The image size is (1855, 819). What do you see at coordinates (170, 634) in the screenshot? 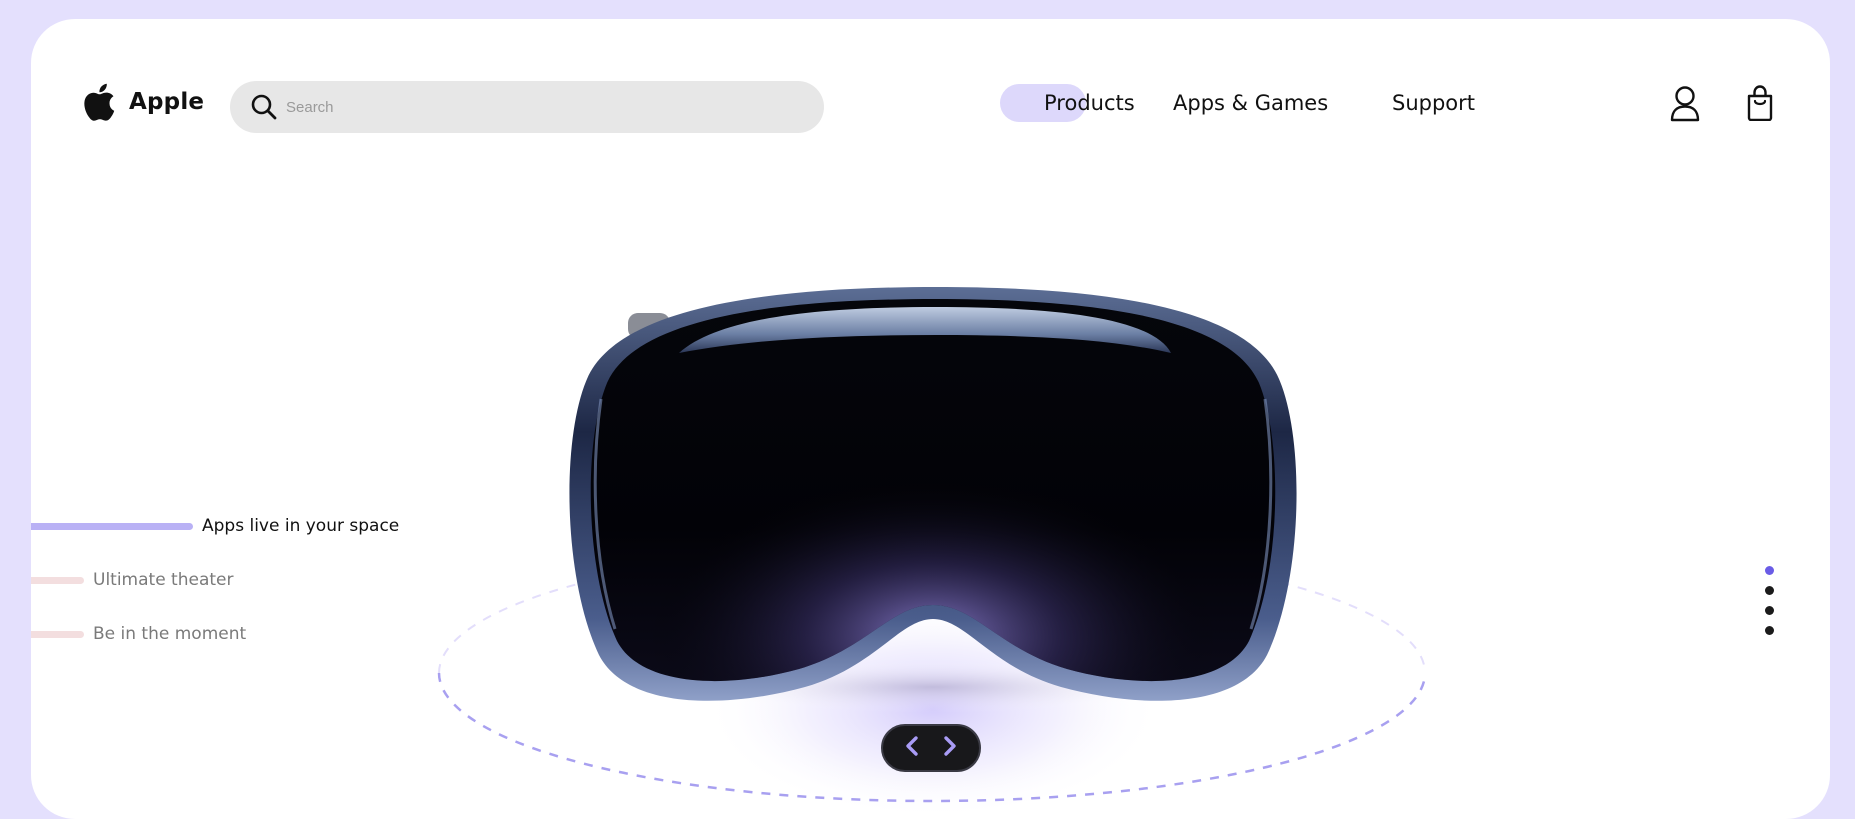
I see `feature-label: Be in the moment` at bounding box center [170, 634].